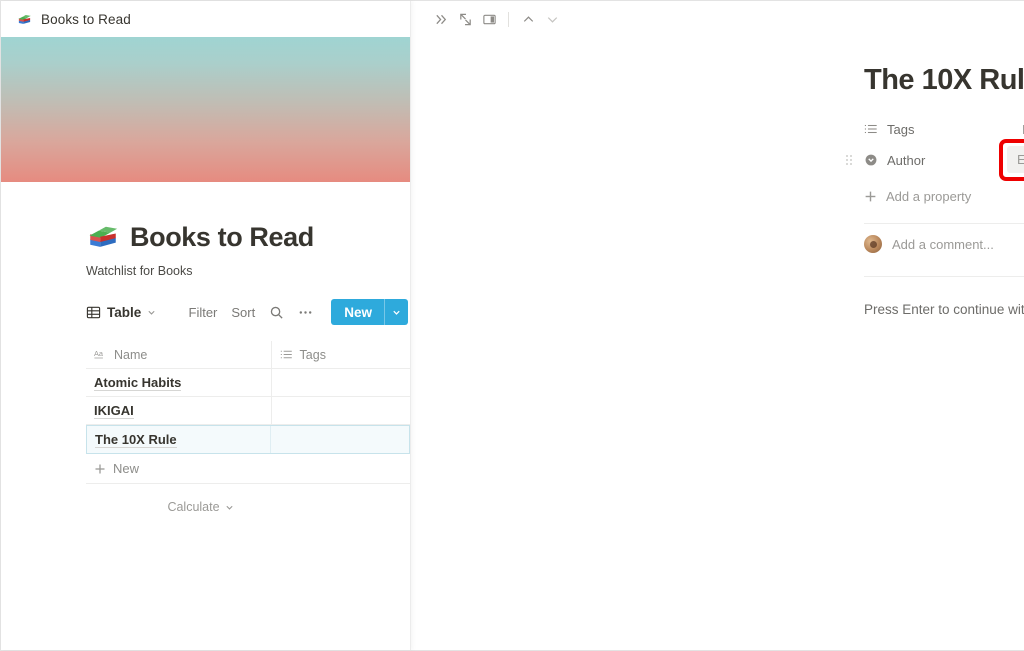 The width and height of the screenshot is (1024, 651). Describe the element at coordinates (441, 19) in the screenshot. I see `double-chevron-right-icon` at that location.